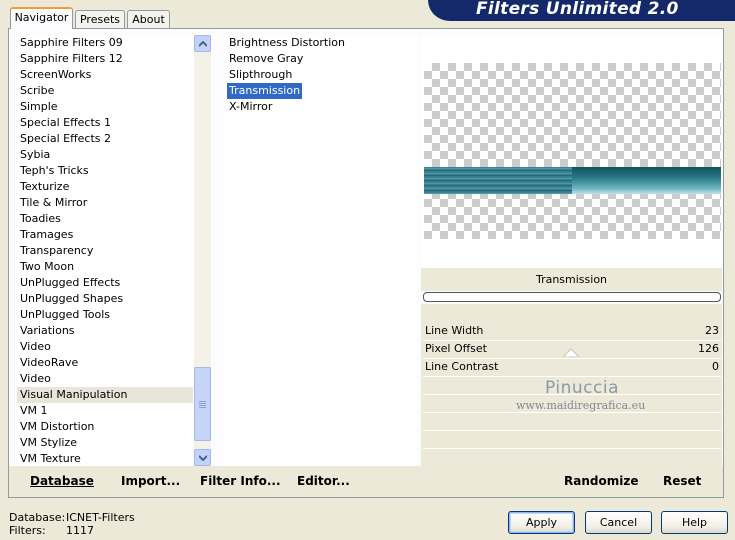  Describe the element at coordinates (105, 155) in the screenshot. I see `category-item: Sybia` at that location.